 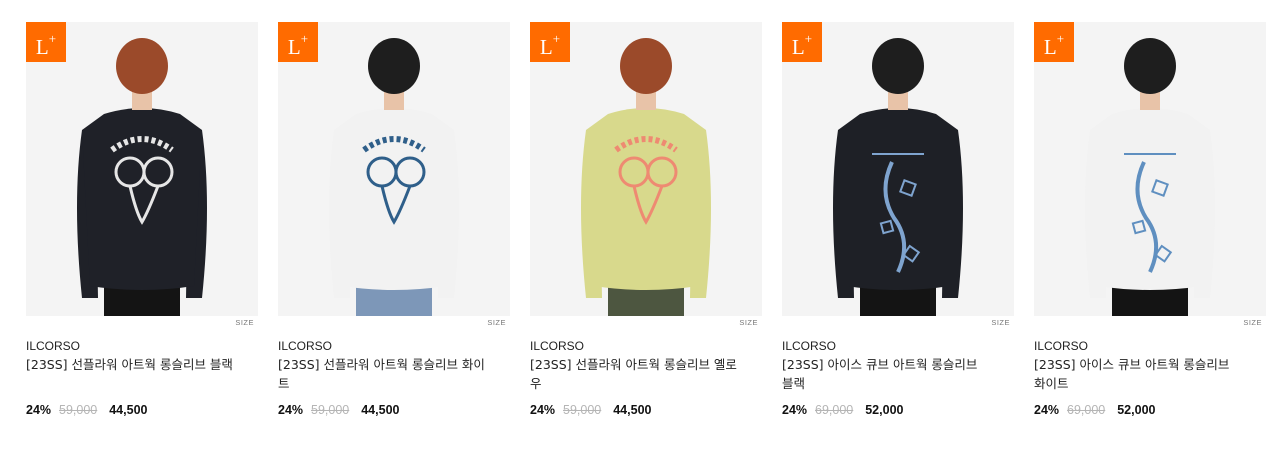 I want to click on product-name: [23SS] 아이스 큐브 아트웍 롱슬리브 블랙, so click(x=887, y=374).